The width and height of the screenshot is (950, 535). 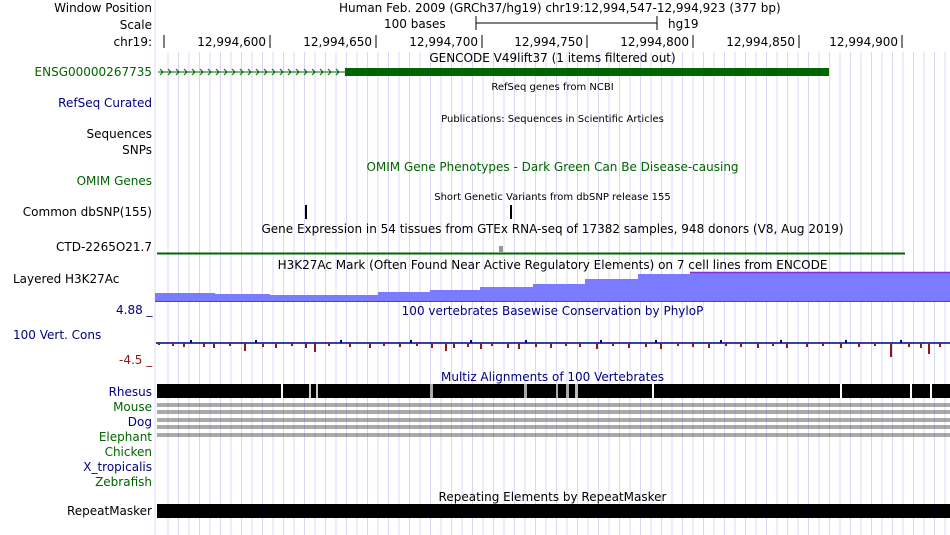 I want to click on gencode-gene-model, so click(x=493, y=72).